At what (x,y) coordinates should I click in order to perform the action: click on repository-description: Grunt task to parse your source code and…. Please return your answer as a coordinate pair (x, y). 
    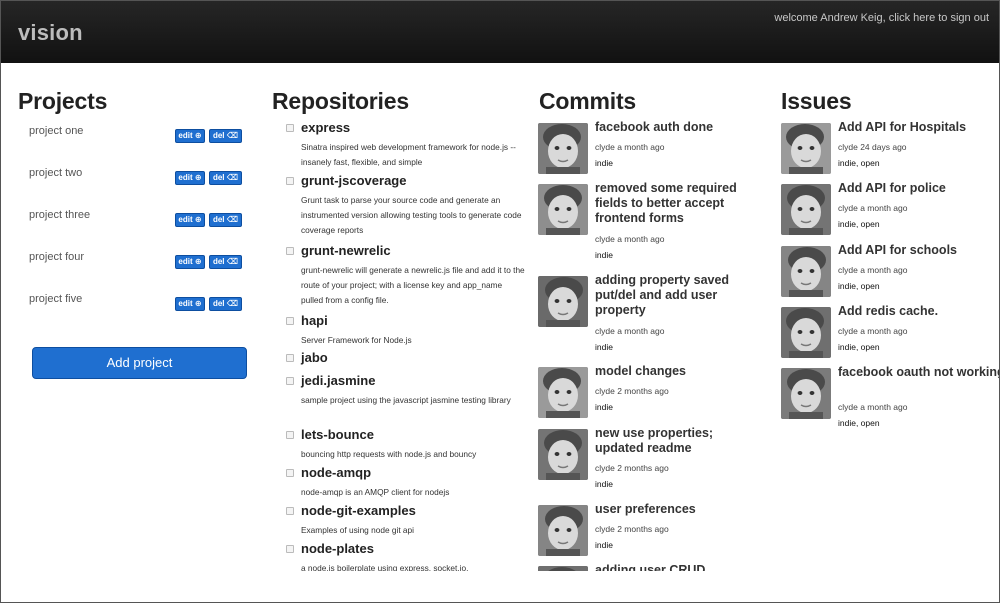
    Looking at the image, I should click on (411, 215).